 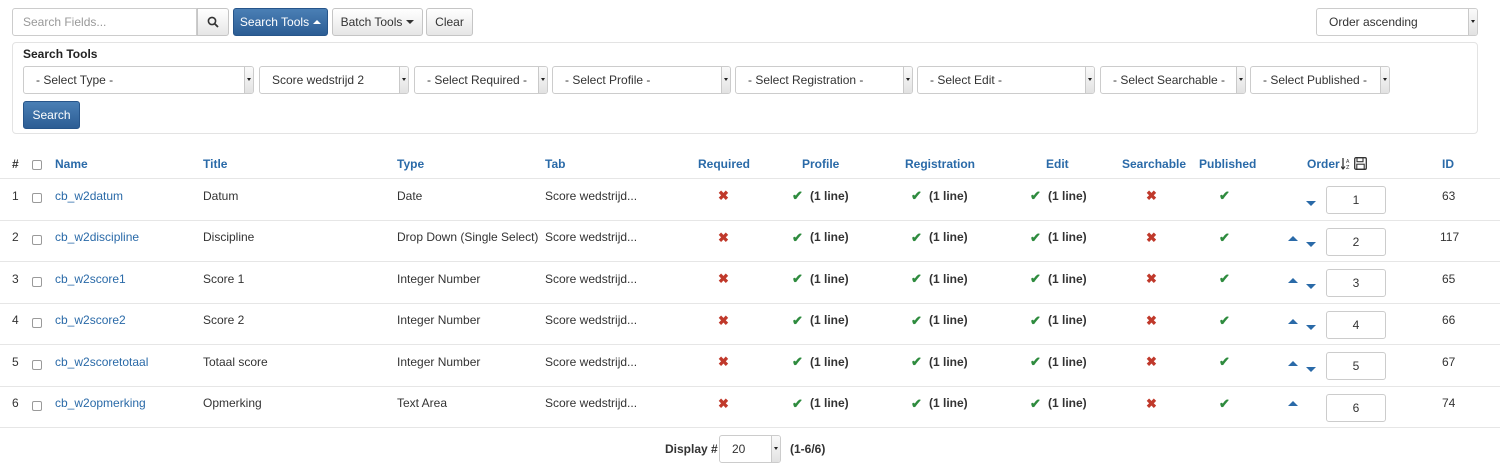 What do you see at coordinates (477, 80) in the screenshot?
I see `filter-required-value: - Select Required -` at bounding box center [477, 80].